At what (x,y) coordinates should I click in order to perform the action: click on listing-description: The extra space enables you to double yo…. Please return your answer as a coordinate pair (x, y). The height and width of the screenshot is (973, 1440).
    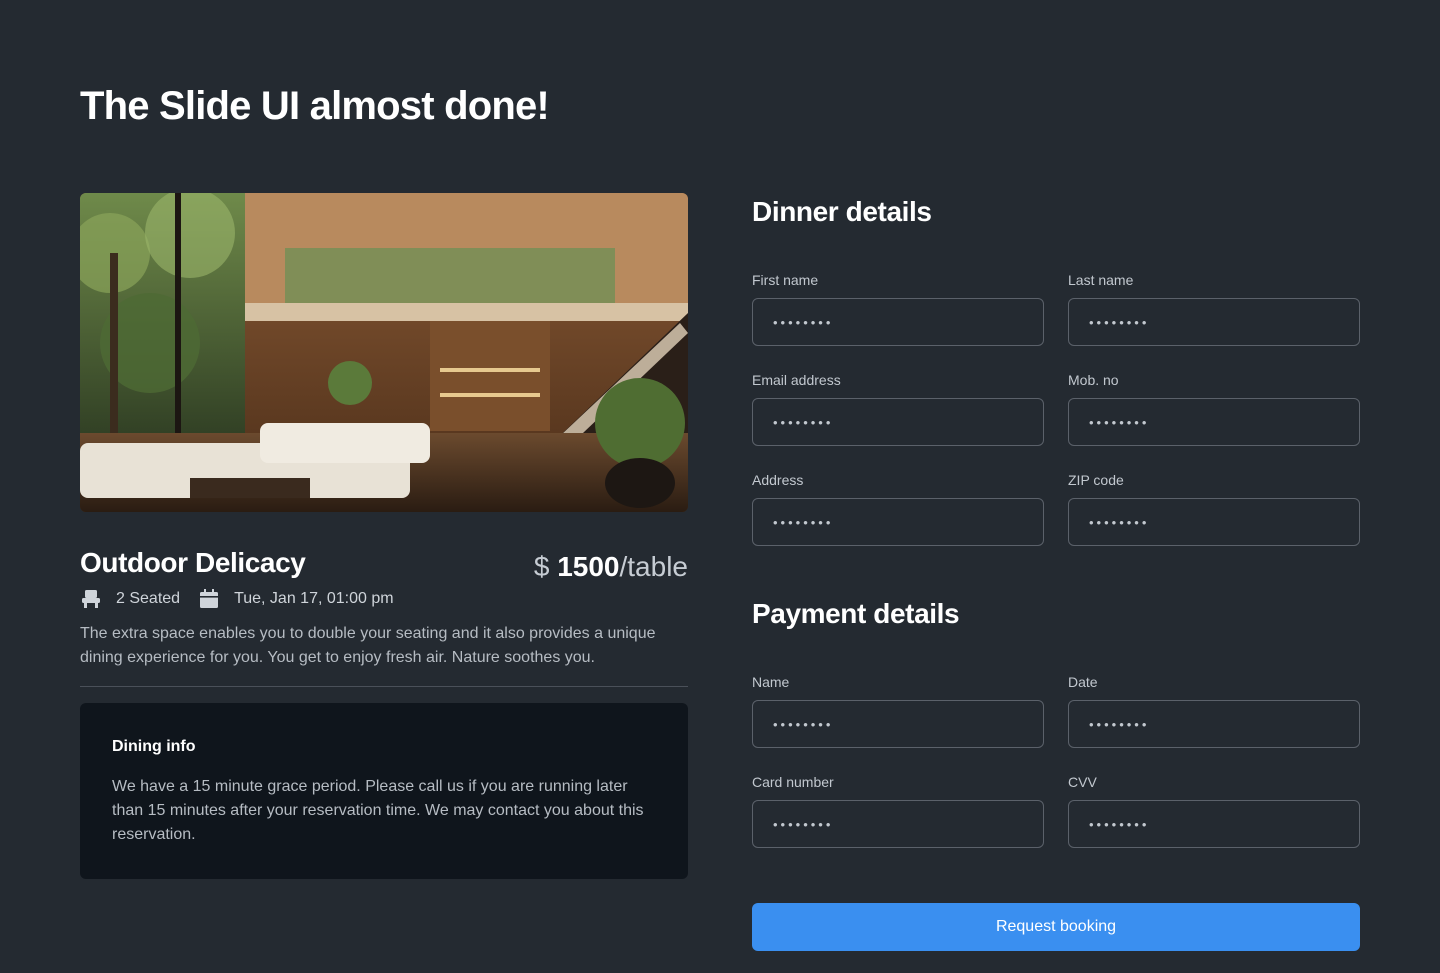
    Looking at the image, I should click on (384, 654).